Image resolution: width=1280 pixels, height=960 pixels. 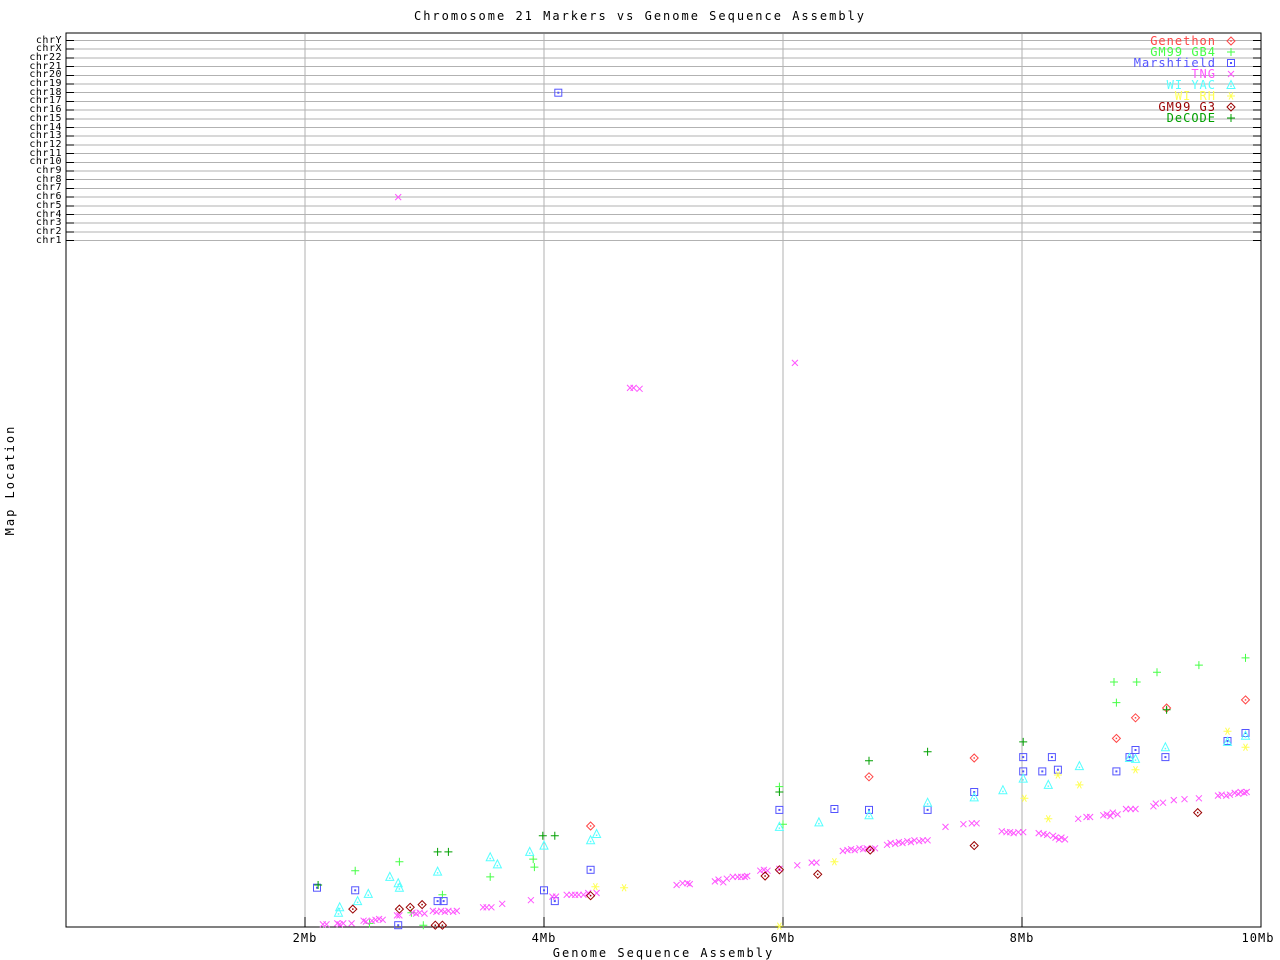 I want to click on legend-row-decode: DeCODE, so click(x=1116, y=118).